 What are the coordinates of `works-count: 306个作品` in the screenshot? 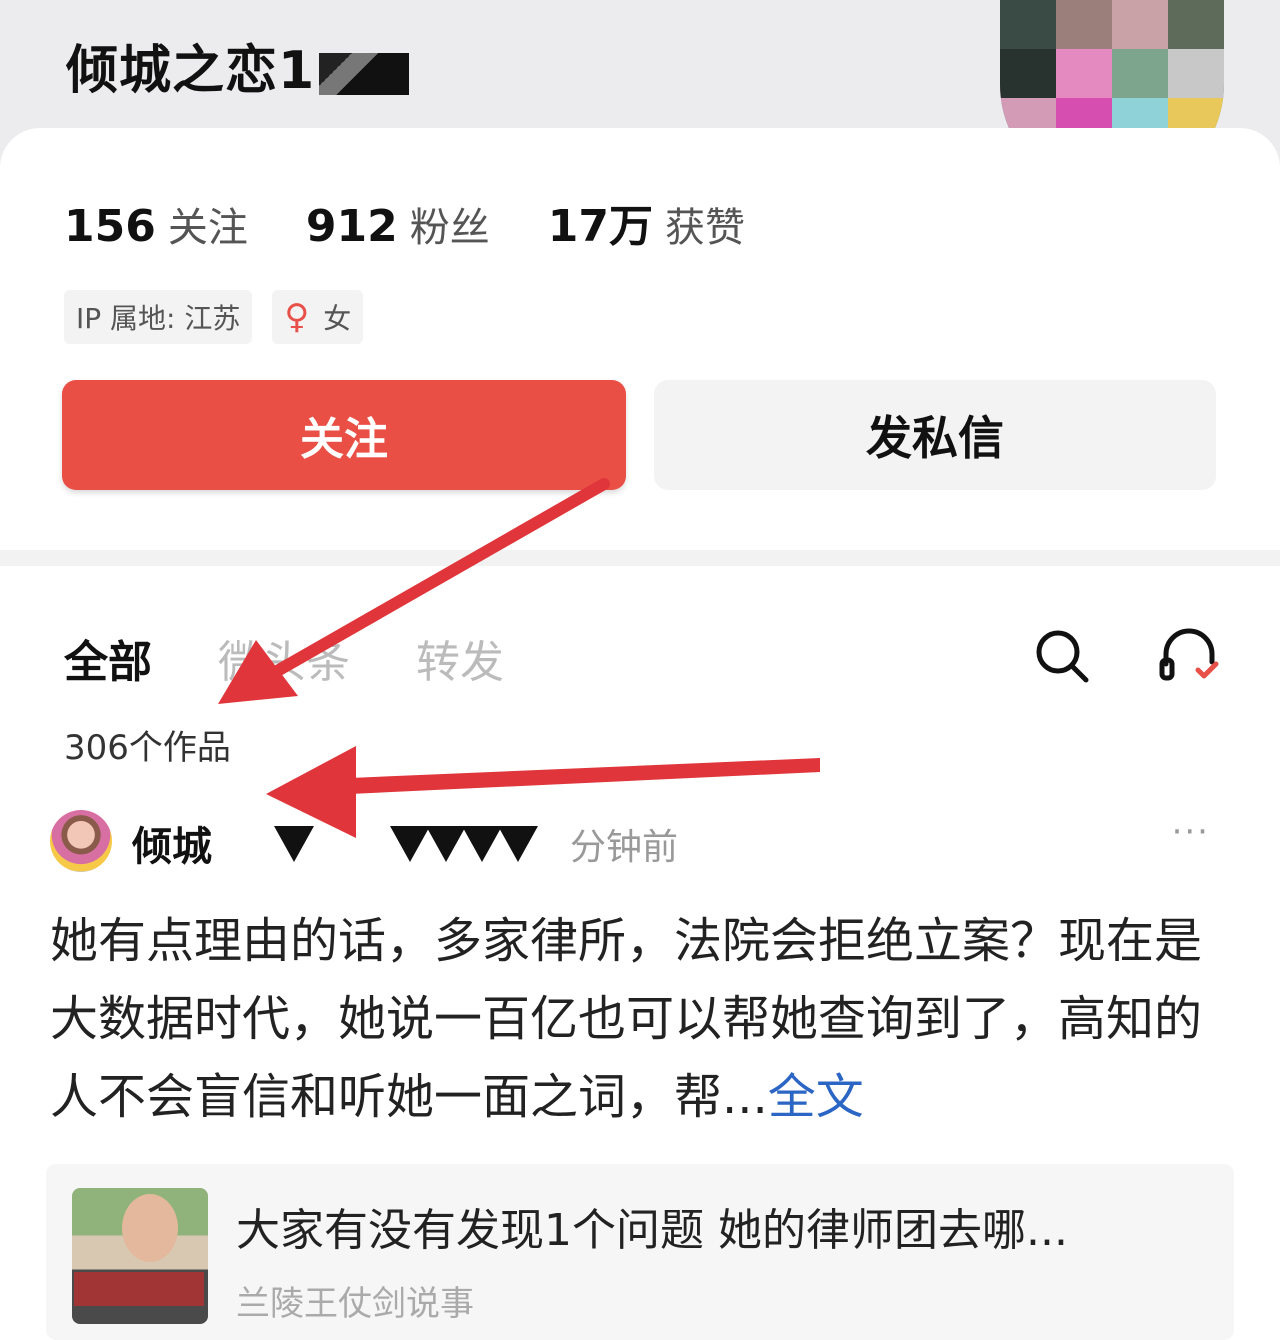 It's located at (147, 748).